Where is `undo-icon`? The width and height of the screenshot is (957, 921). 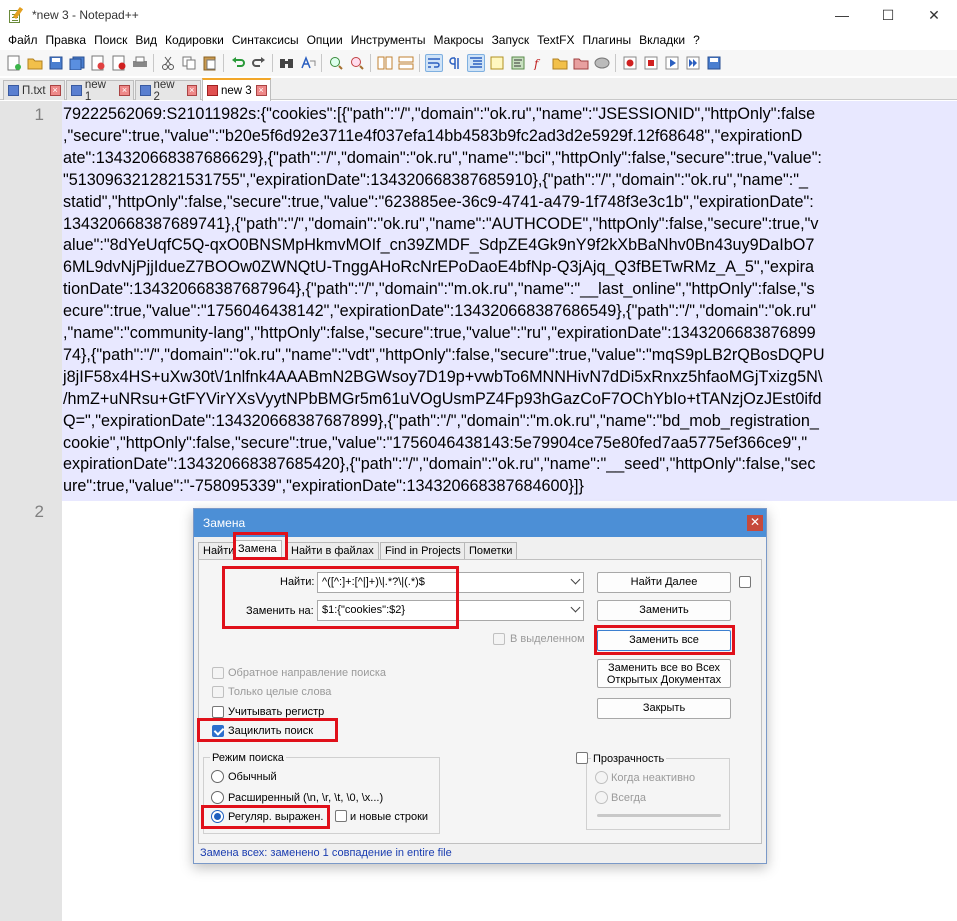 undo-icon is located at coordinates (238, 63).